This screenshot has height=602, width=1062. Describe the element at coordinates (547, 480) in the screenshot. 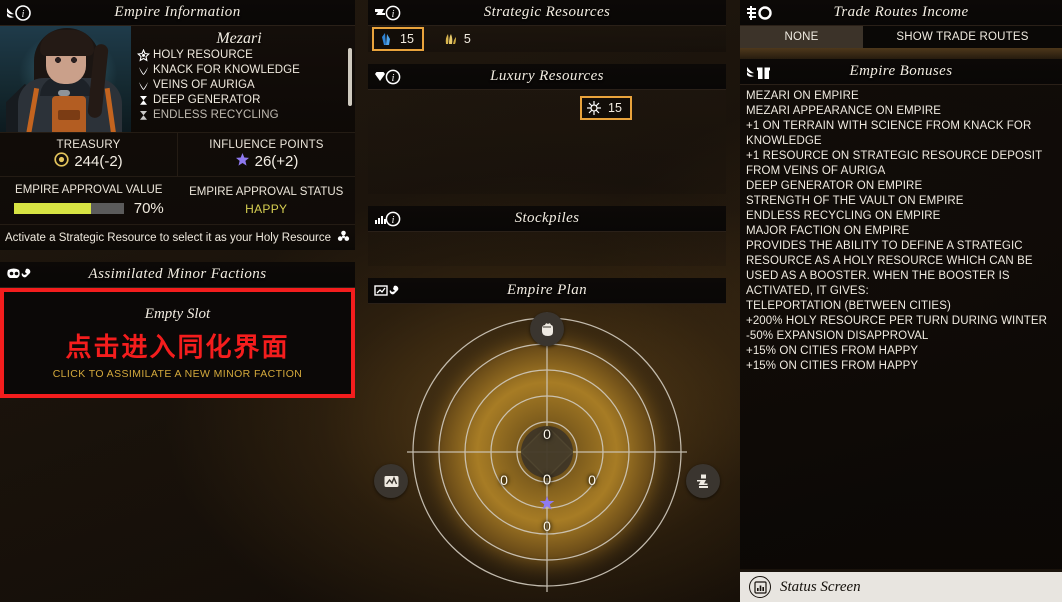

I see `plan-value-center: 0` at that location.